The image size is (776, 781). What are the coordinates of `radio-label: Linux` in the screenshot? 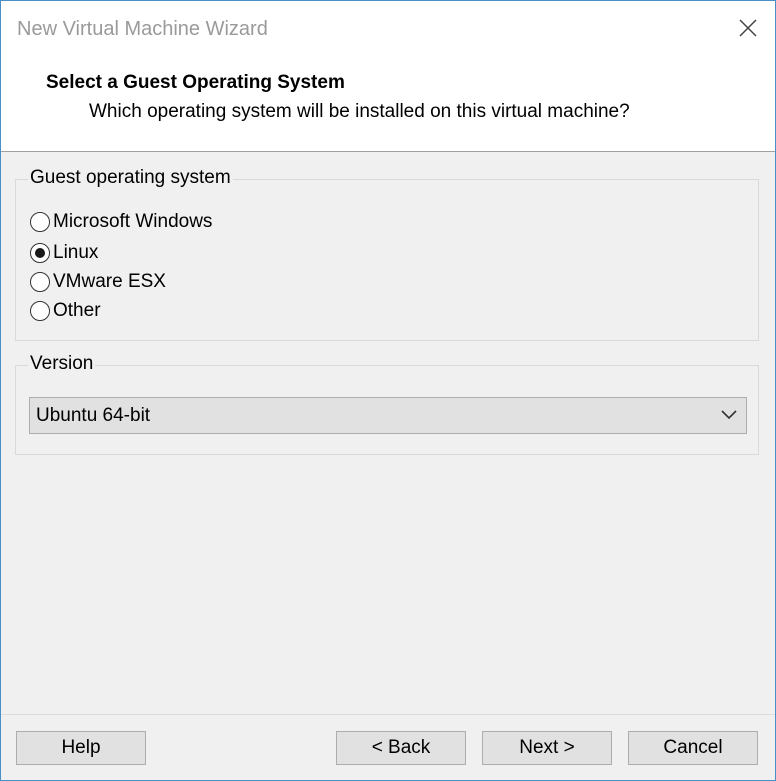 It's located at (76, 252).